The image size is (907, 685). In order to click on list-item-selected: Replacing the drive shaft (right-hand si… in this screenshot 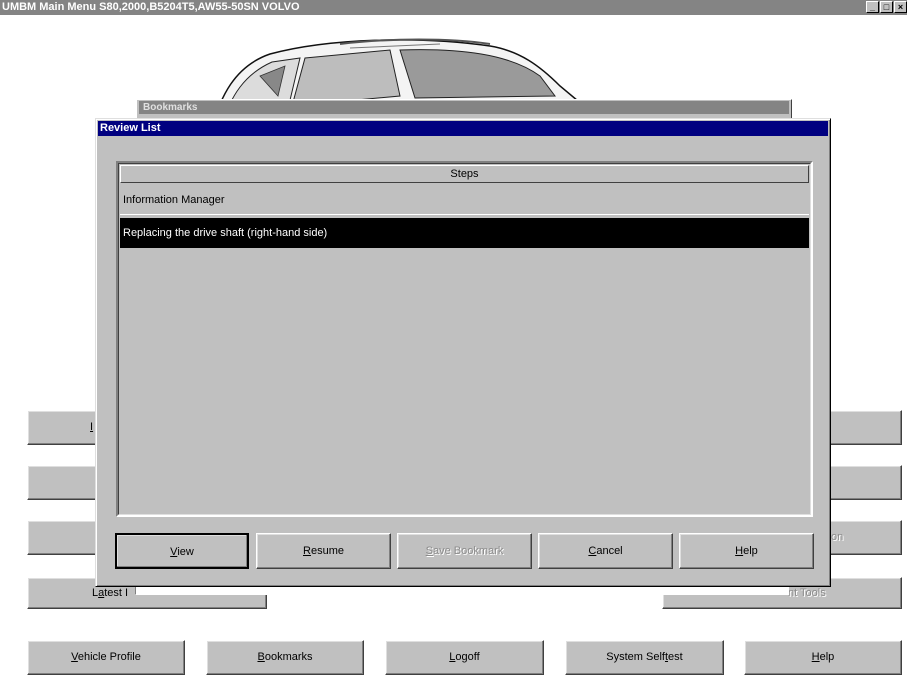, I will do `click(464, 233)`.